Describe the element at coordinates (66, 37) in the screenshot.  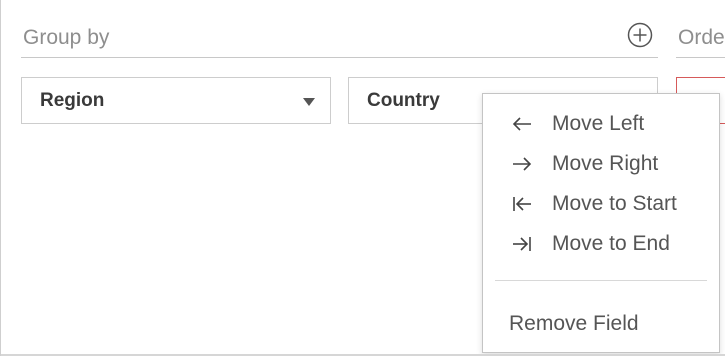
I see `group-by-title: Group by` at that location.